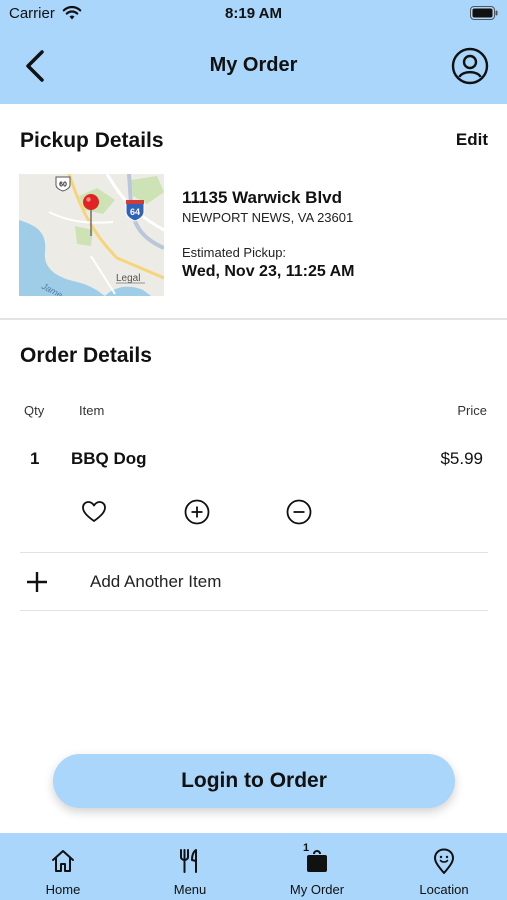 The width and height of the screenshot is (507, 900). What do you see at coordinates (254, 610) in the screenshot?
I see `add-item-divider` at bounding box center [254, 610].